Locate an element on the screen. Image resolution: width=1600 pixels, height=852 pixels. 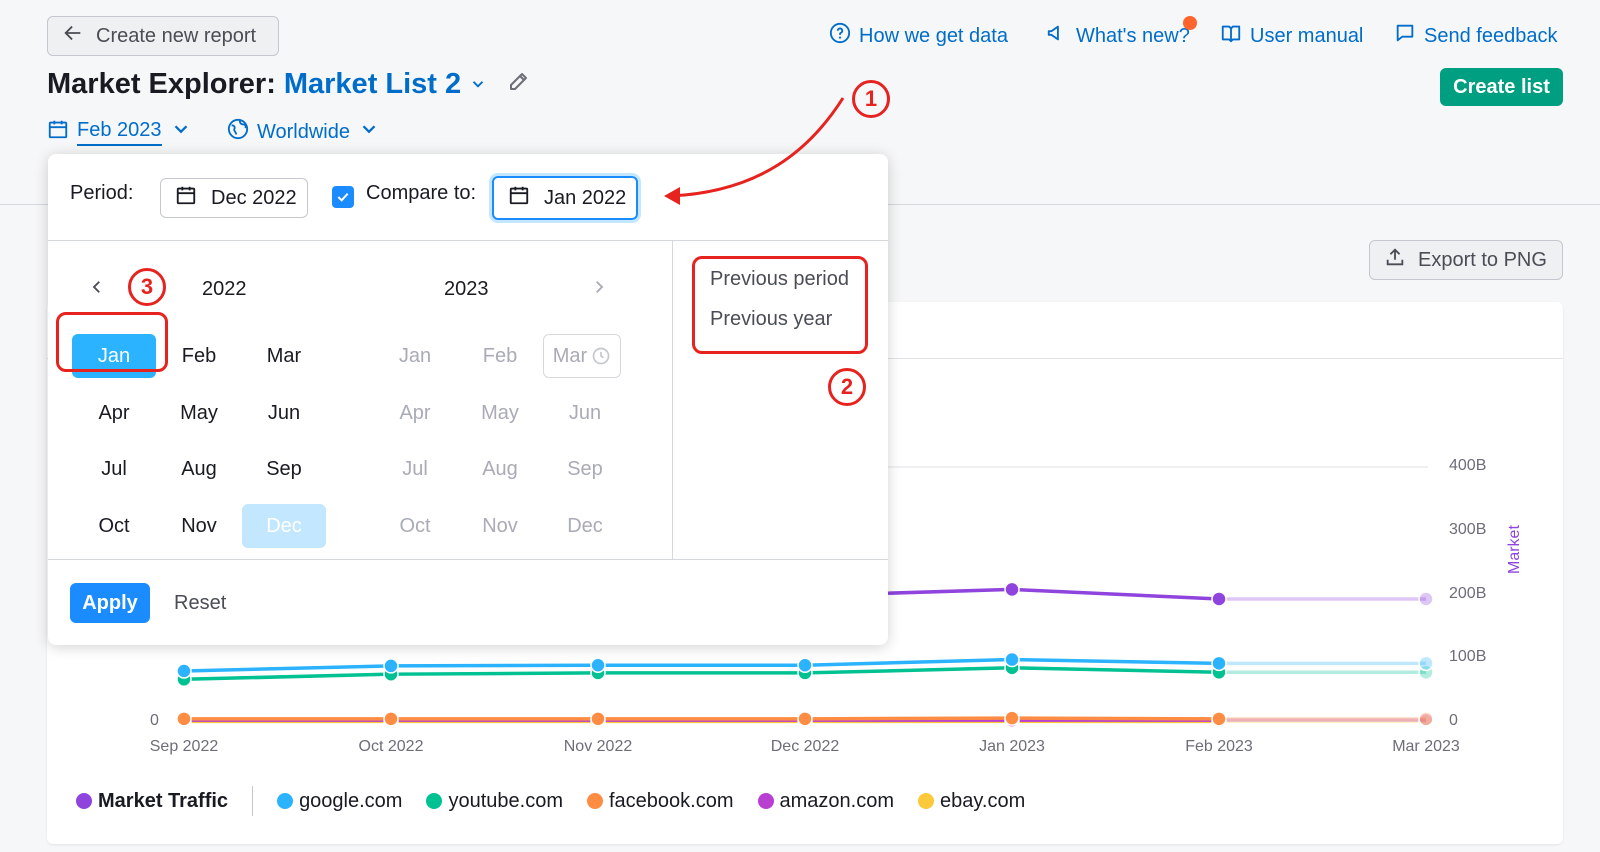
annotation-box-jan is located at coordinates (112, 342).